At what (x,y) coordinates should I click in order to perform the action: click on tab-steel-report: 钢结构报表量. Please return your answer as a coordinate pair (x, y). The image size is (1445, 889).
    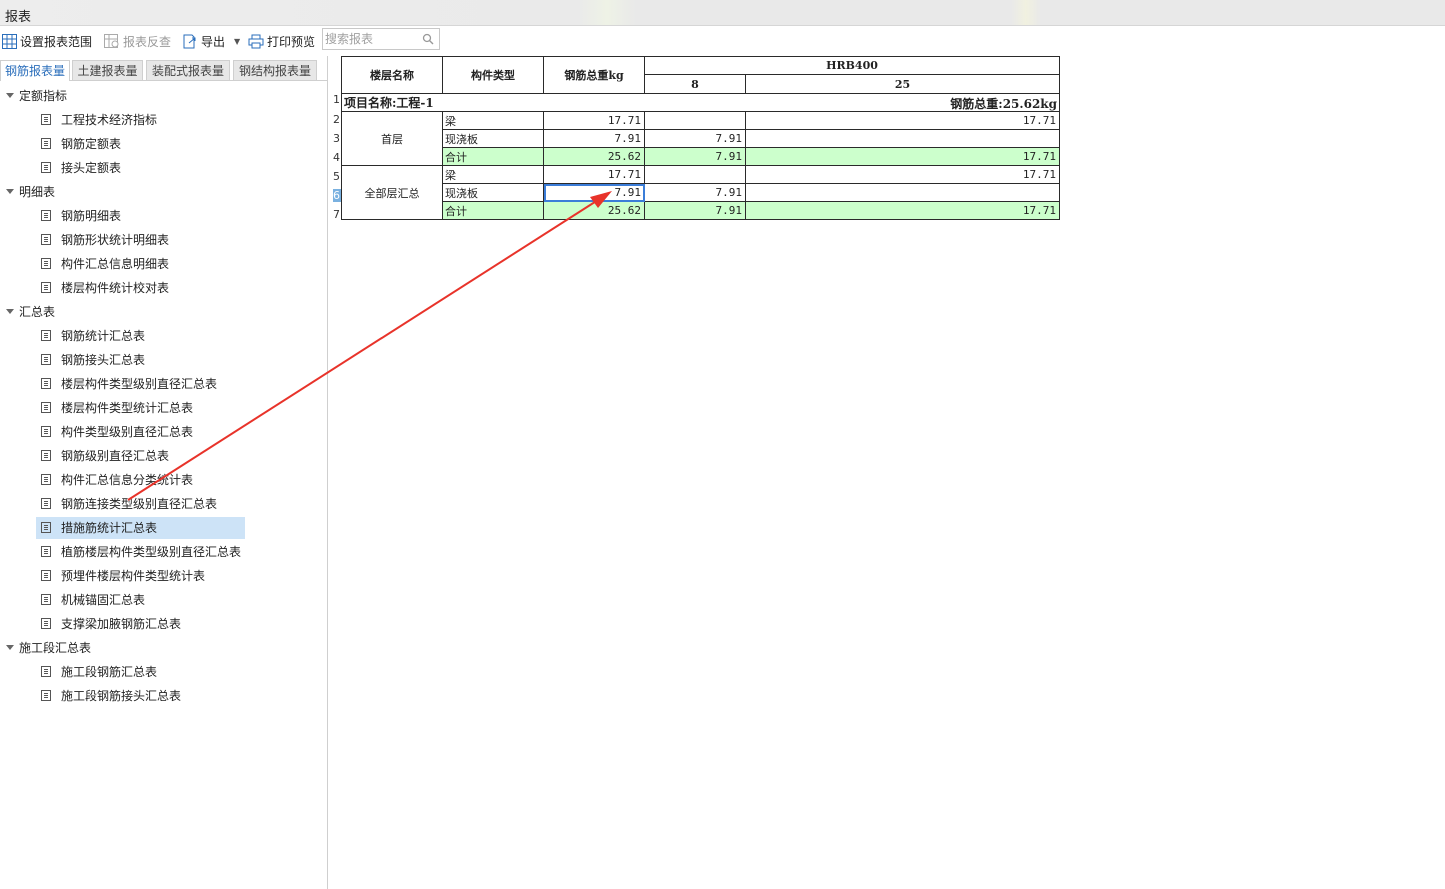
    Looking at the image, I should click on (275, 70).